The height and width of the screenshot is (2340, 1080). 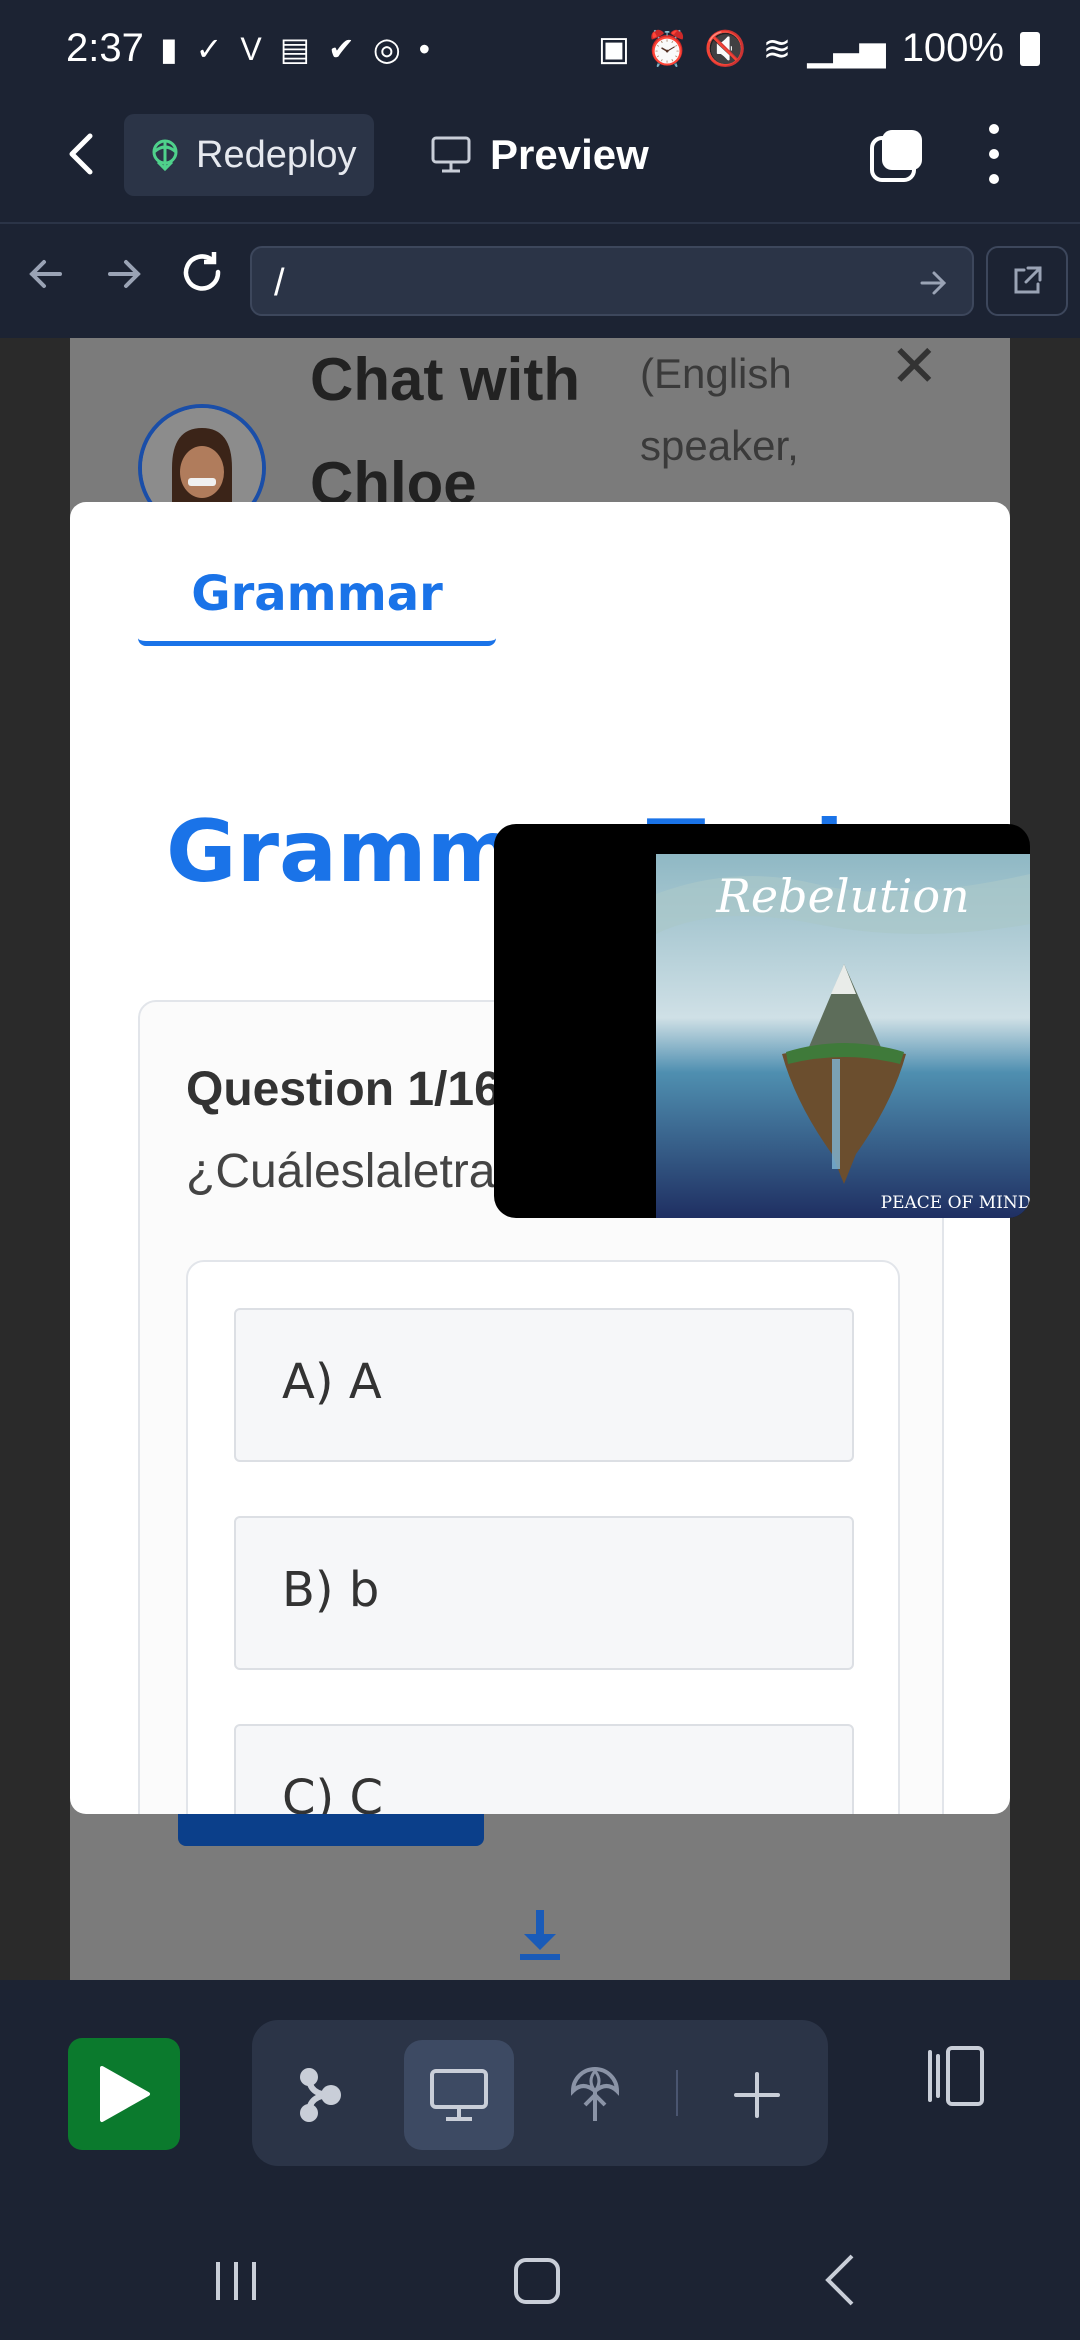 I want to click on back-button, so click(x=82, y=154).